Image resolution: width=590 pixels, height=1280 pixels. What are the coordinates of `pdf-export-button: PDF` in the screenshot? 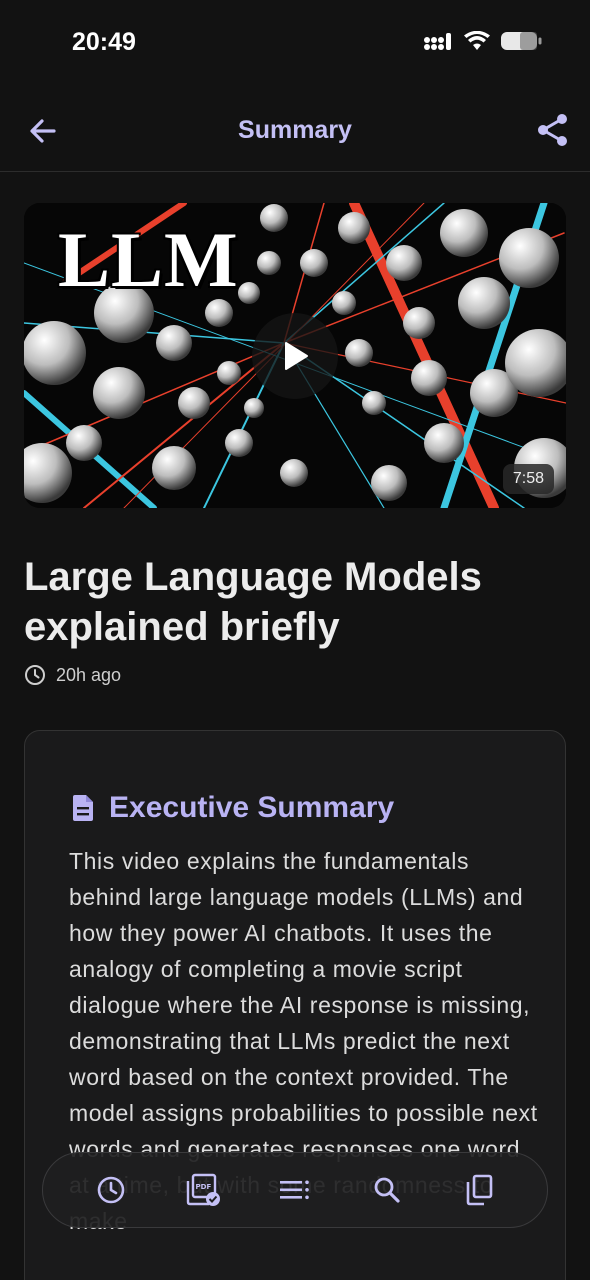 It's located at (203, 1190).